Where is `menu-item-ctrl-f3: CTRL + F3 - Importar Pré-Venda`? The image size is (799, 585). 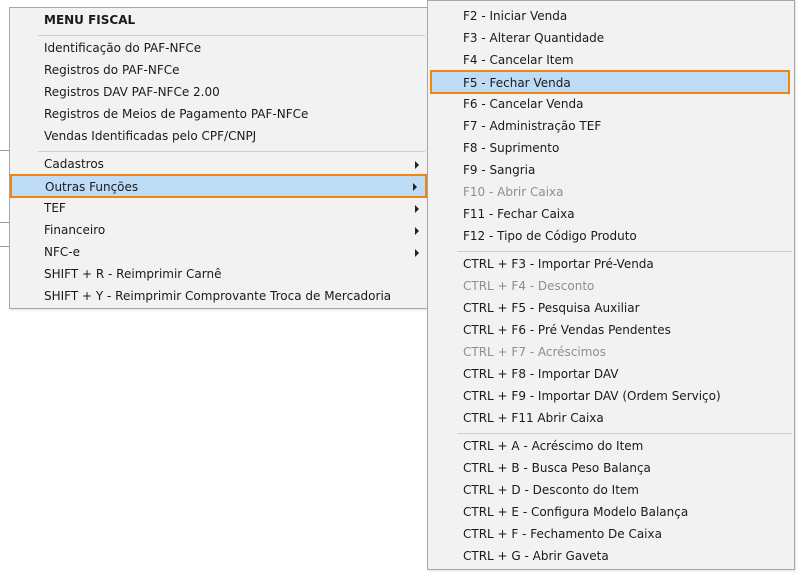 menu-item-ctrl-f3: CTRL + F3 - Importar Pré-Venda is located at coordinates (558, 264).